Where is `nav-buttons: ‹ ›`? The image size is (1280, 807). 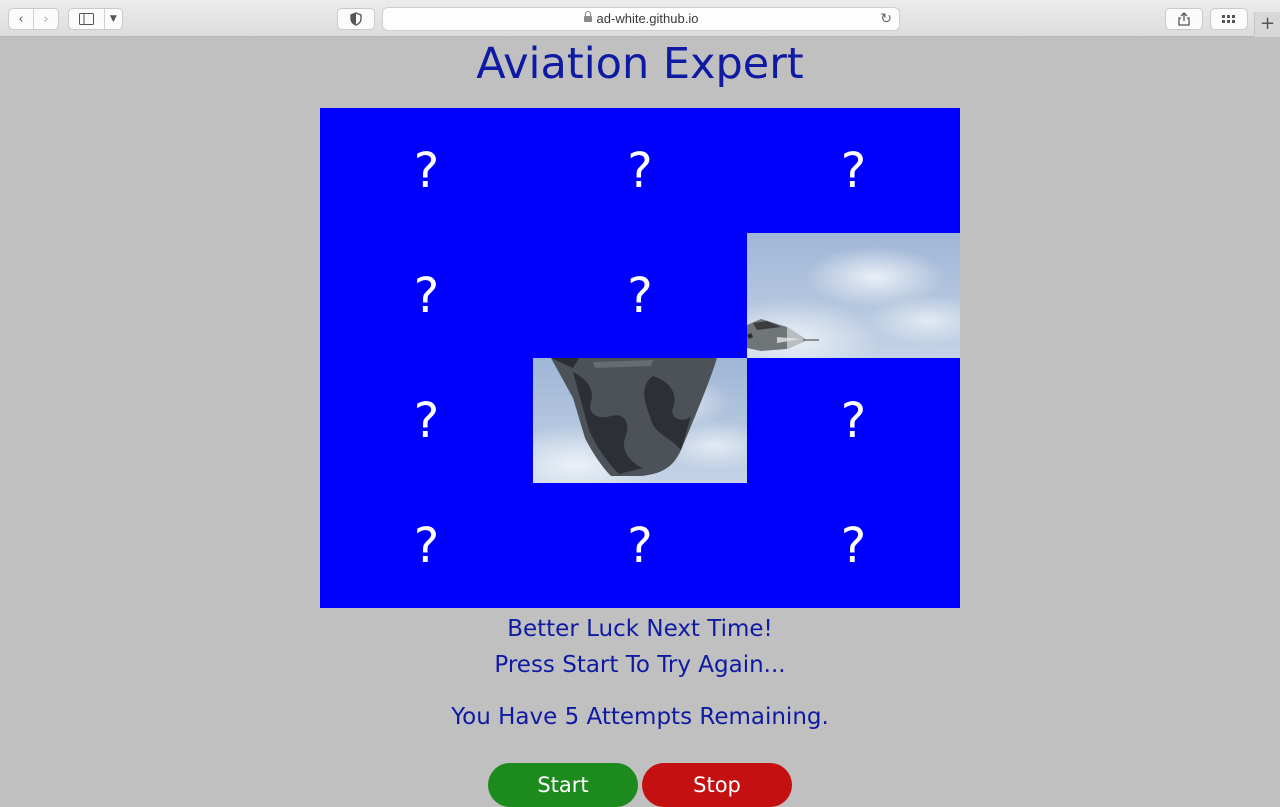 nav-buttons: ‹ › is located at coordinates (33, 19).